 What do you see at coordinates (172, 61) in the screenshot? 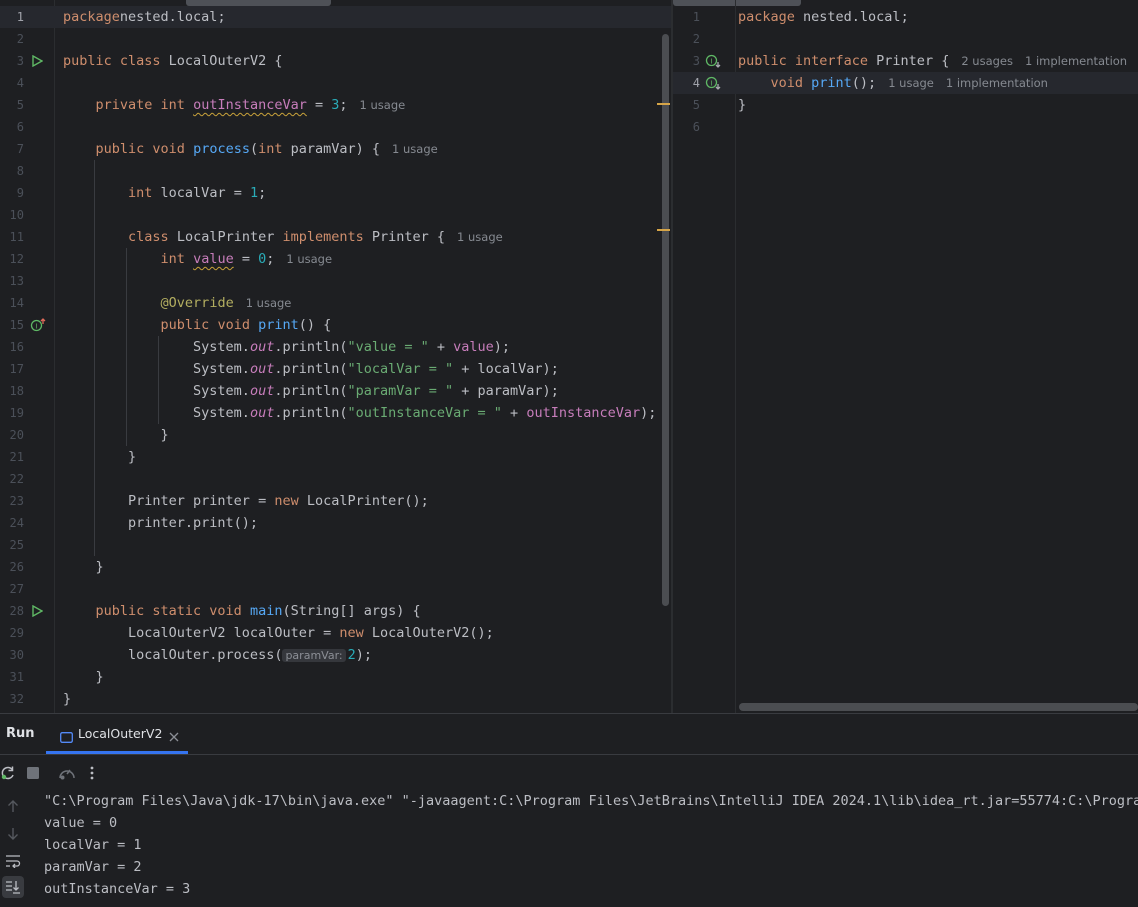
I see `code-text: public class LocalOuterV2 {` at bounding box center [172, 61].